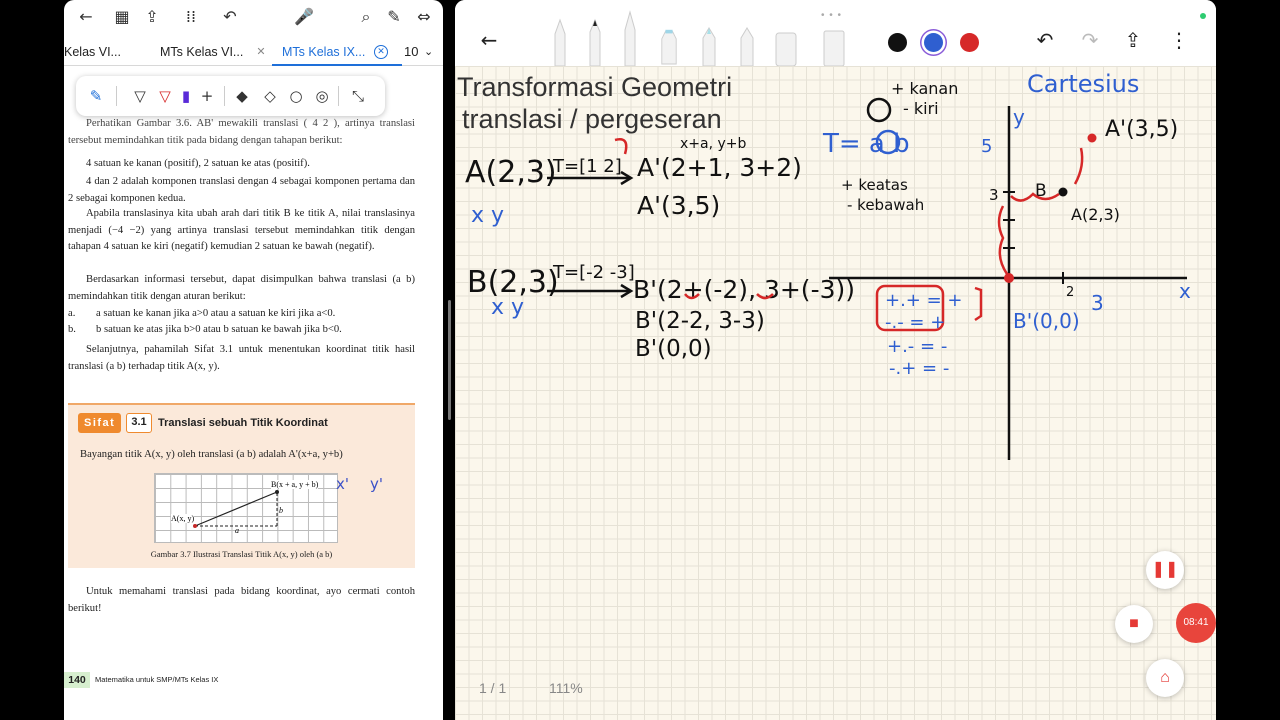  Describe the element at coordinates (195, 526) in the screenshot. I see `point-a` at that location.